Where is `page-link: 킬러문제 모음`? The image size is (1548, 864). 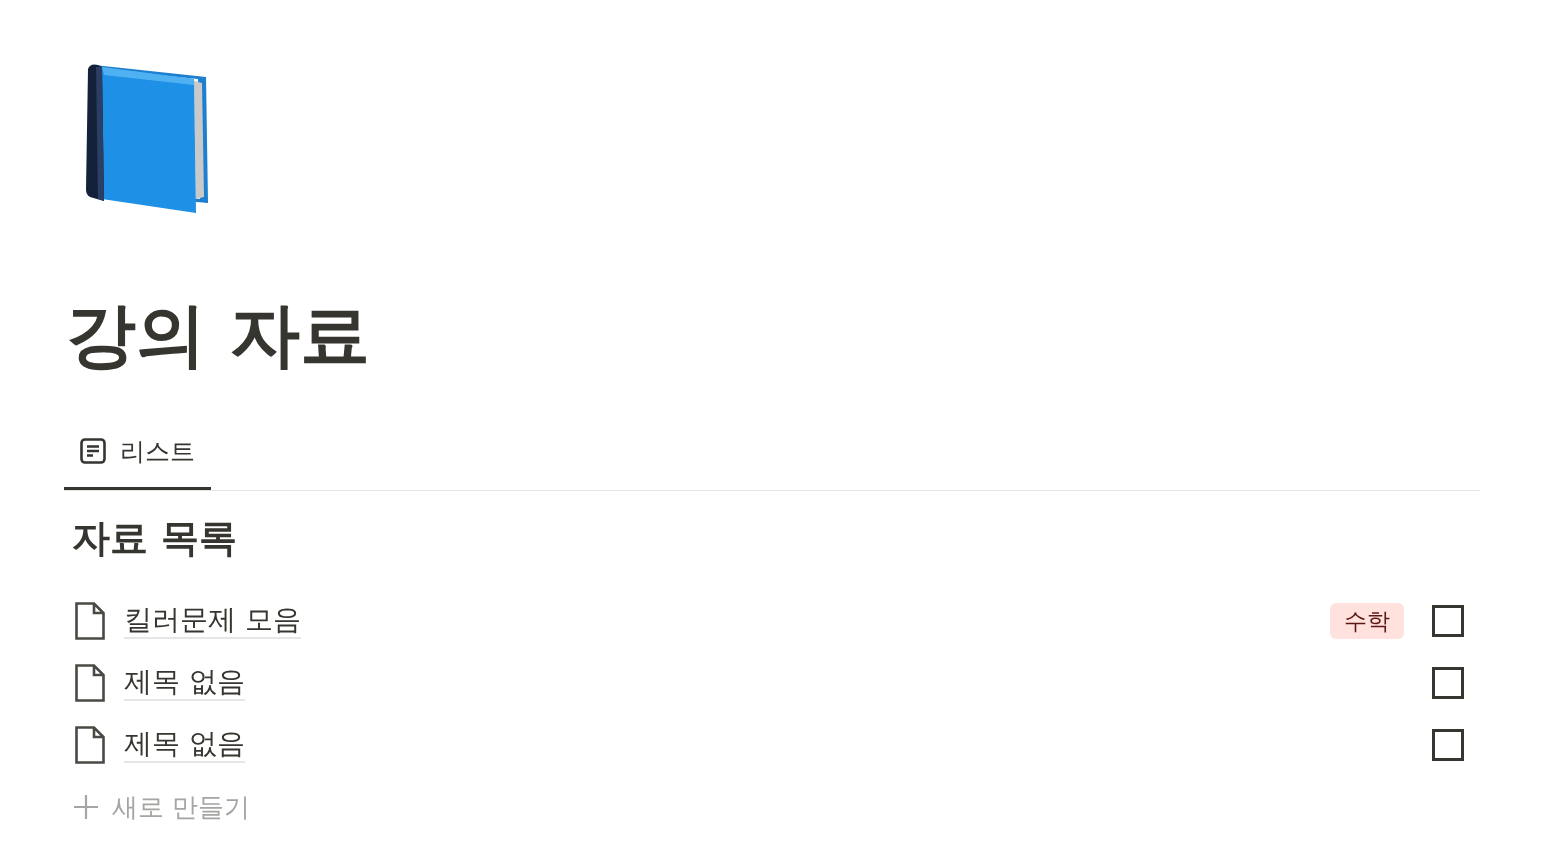 page-link: 킬러문제 모음 is located at coordinates (212, 621).